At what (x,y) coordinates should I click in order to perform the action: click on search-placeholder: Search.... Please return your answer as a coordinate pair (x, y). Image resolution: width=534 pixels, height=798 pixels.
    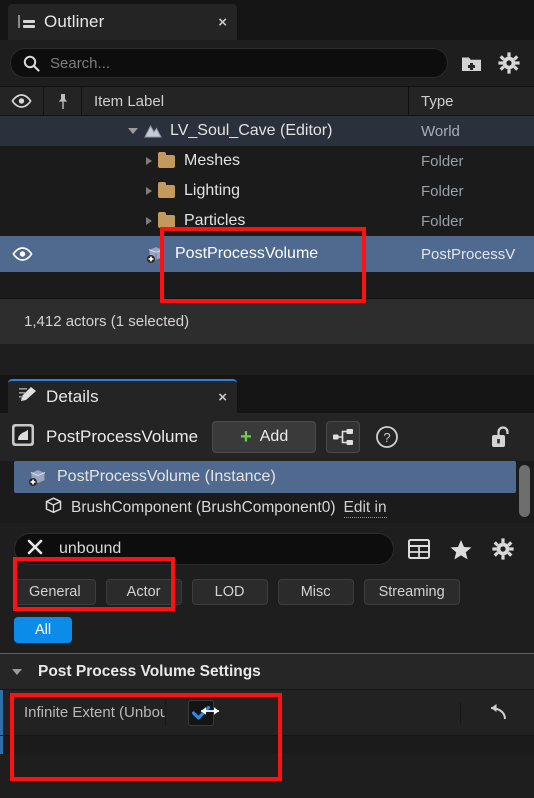
    Looking at the image, I should click on (80, 63).